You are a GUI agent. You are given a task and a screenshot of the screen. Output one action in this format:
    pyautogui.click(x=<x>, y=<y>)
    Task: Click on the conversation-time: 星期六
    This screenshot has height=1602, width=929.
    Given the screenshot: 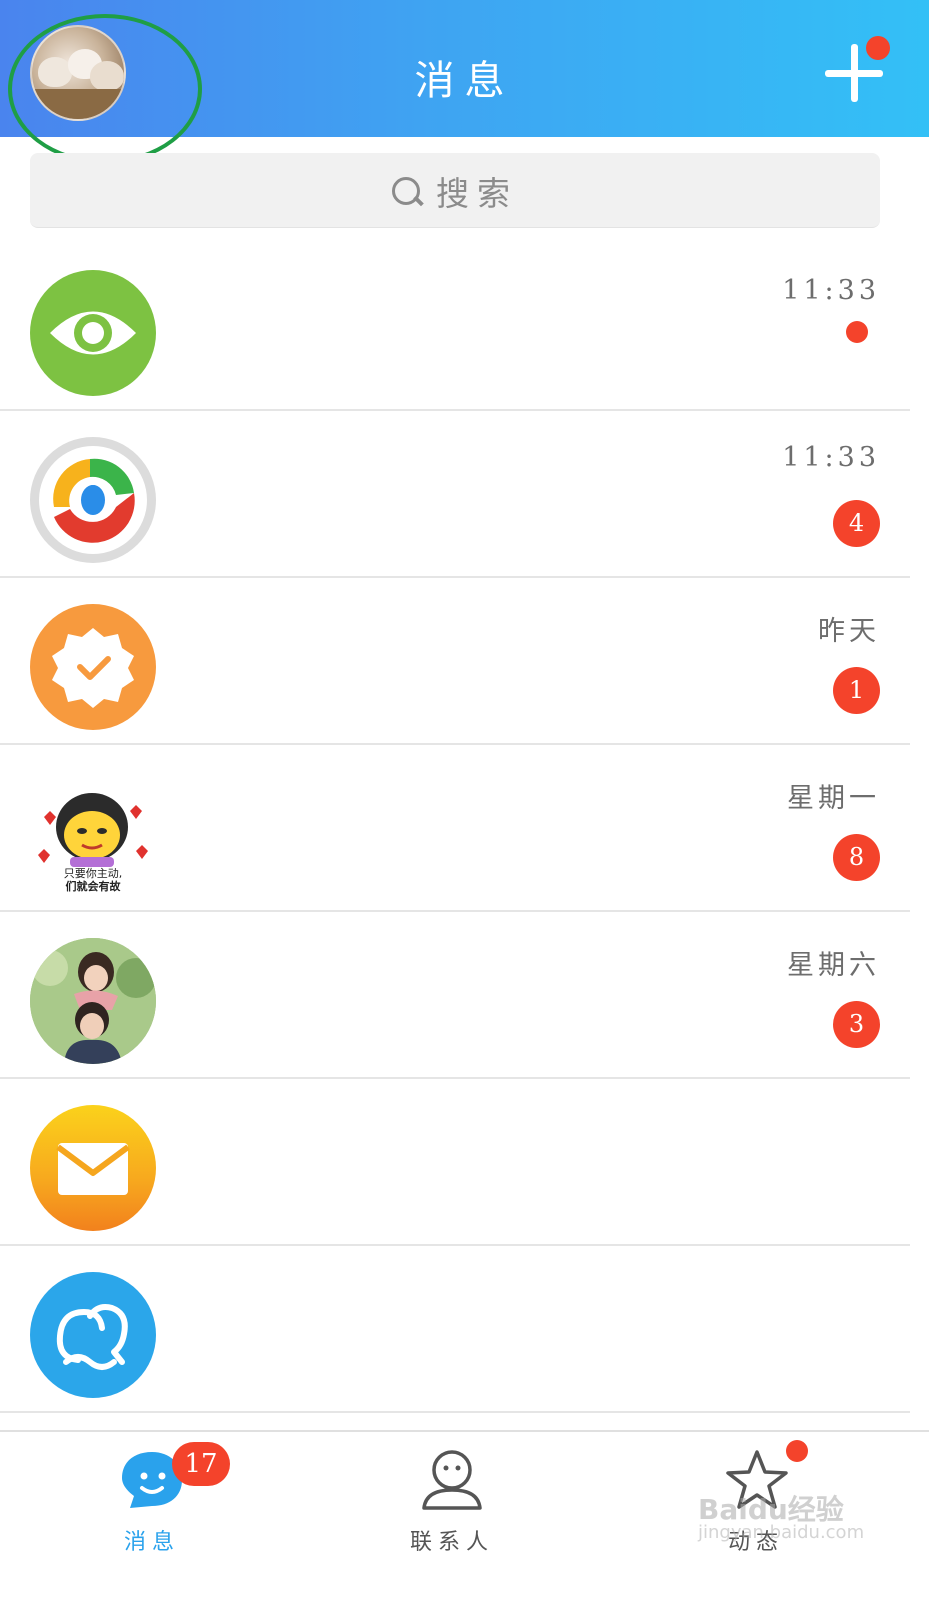 What is the action you would take?
    pyautogui.click(x=833, y=965)
    